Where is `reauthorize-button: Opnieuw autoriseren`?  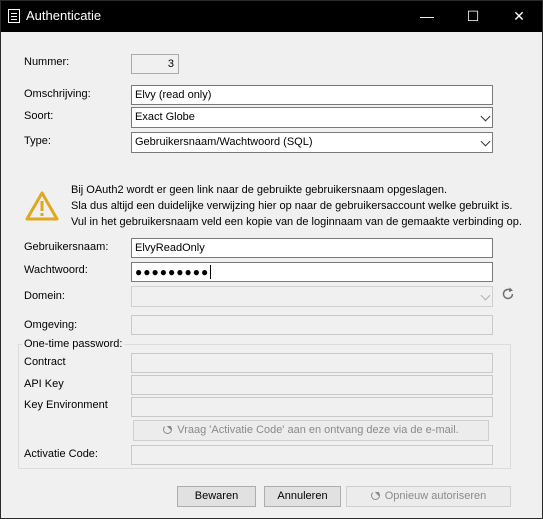
reauthorize-button: Opnieuw autoriseren is located at coordinates (428, 496).